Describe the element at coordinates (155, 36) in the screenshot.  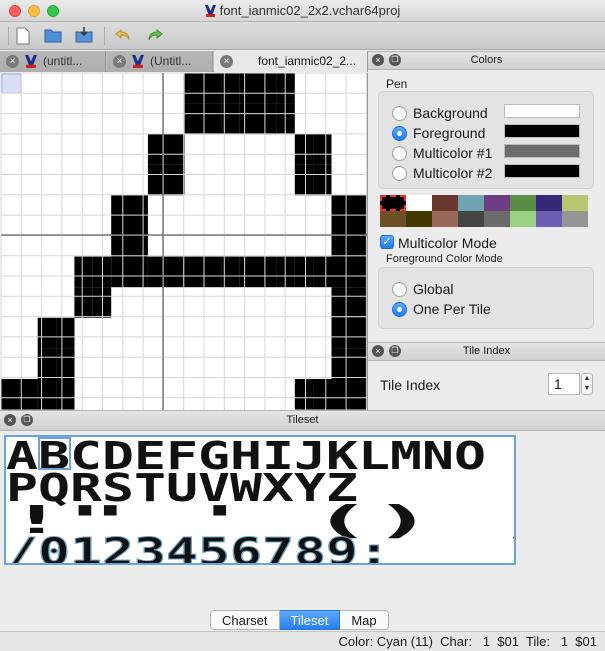
I see `redo-icon` at that location.